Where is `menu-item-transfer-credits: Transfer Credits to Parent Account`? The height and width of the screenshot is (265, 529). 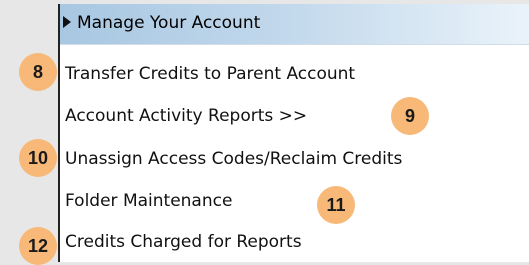 menu-item-transfer-credits: Transfer Credits to Parent Account is located at coordinates (210, 74).